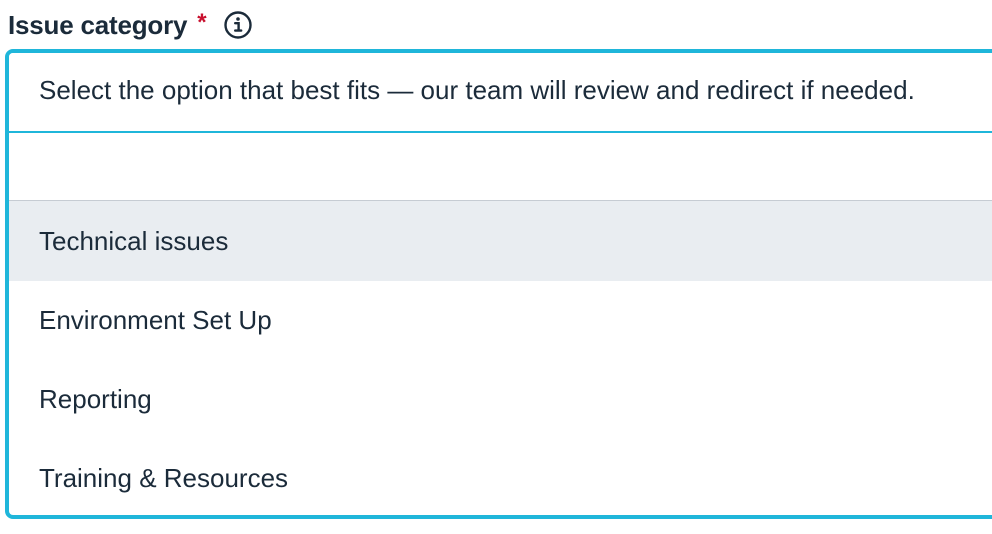  I want to click on option-label: Reporting, so click(95, 399).